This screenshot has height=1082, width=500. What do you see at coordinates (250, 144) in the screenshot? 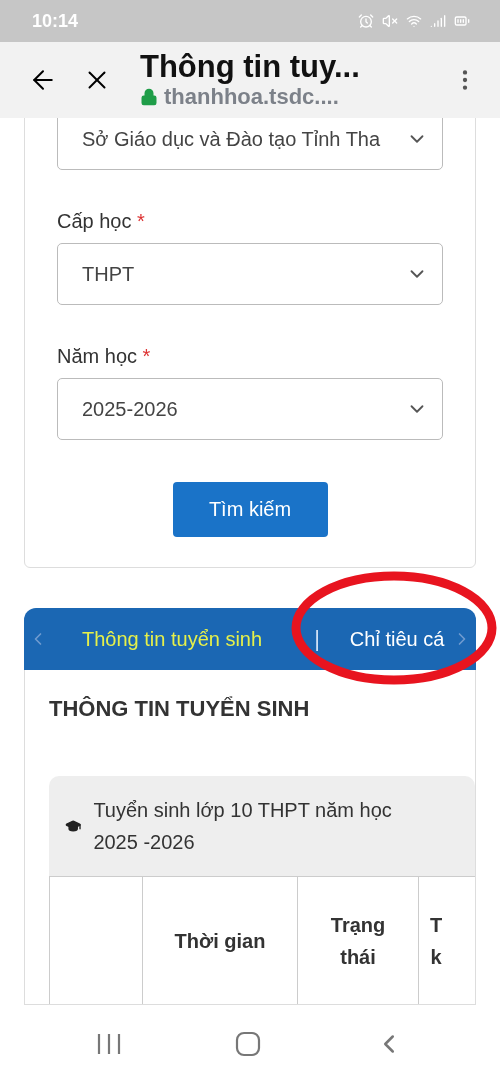
I see `dropdown-select: Sở Giáo dục và Đào tạo Tỉnh Tha` at bounding box center [250, 144].